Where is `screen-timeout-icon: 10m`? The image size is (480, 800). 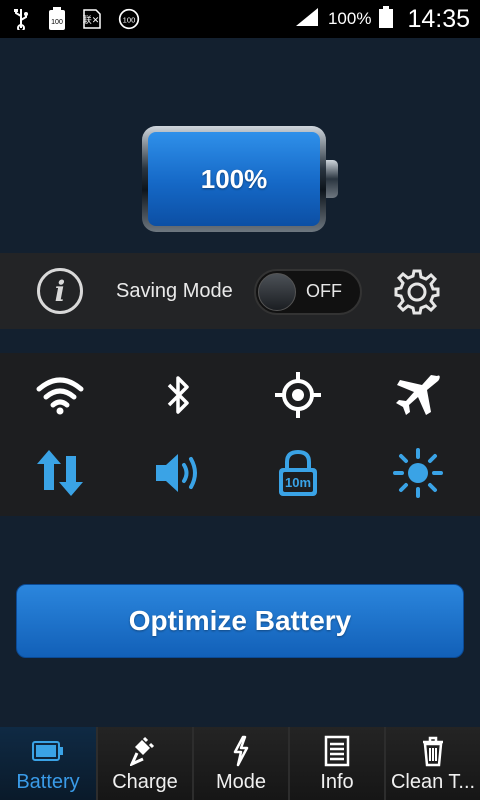
screen-timeout-icon: 10m is located at coordinates (298, 472).